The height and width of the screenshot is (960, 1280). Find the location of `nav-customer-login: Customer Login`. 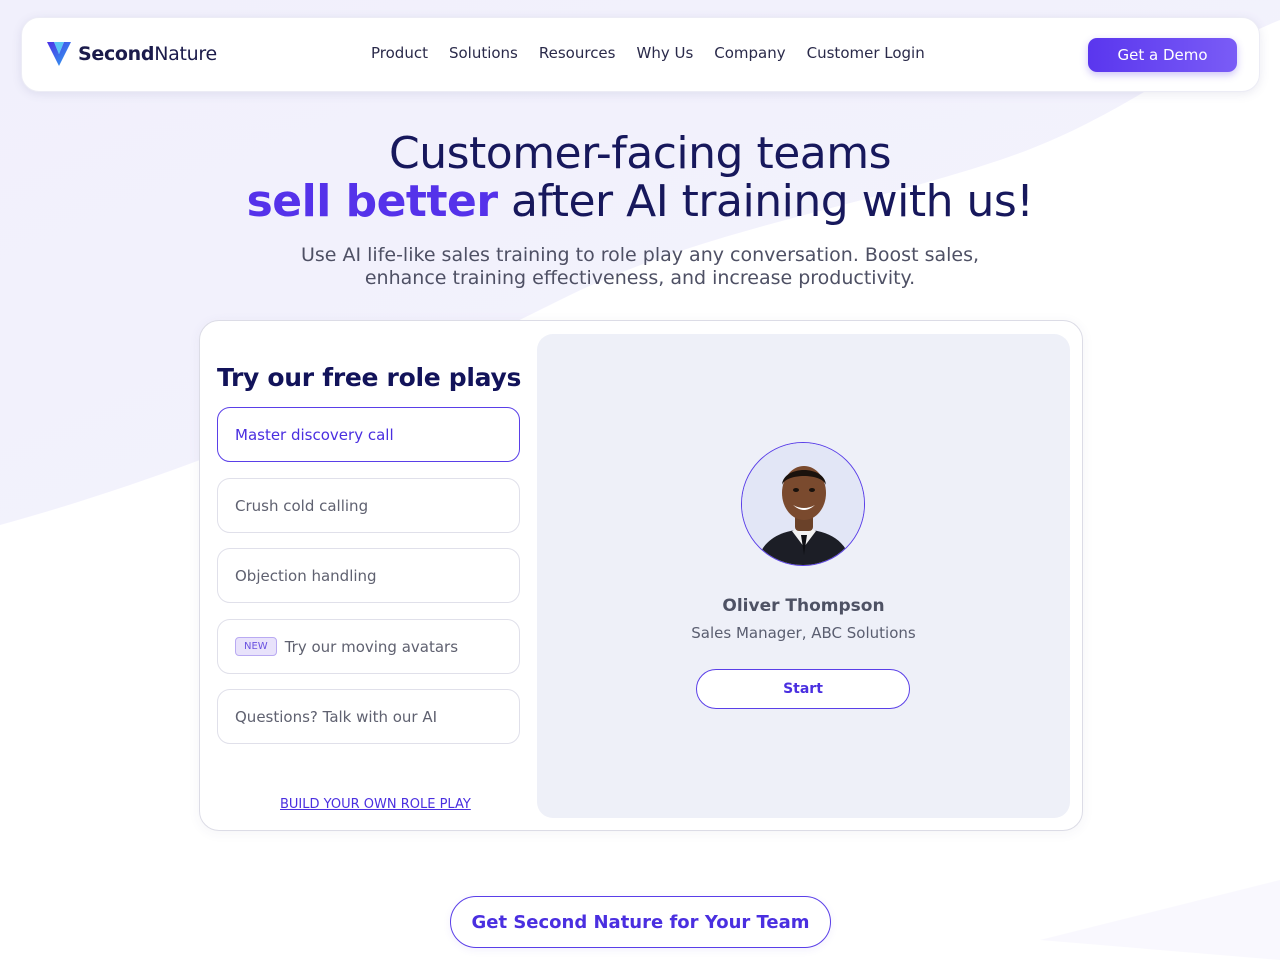

nav-customer-login: Customer Login is located at coordinates (866, 53).